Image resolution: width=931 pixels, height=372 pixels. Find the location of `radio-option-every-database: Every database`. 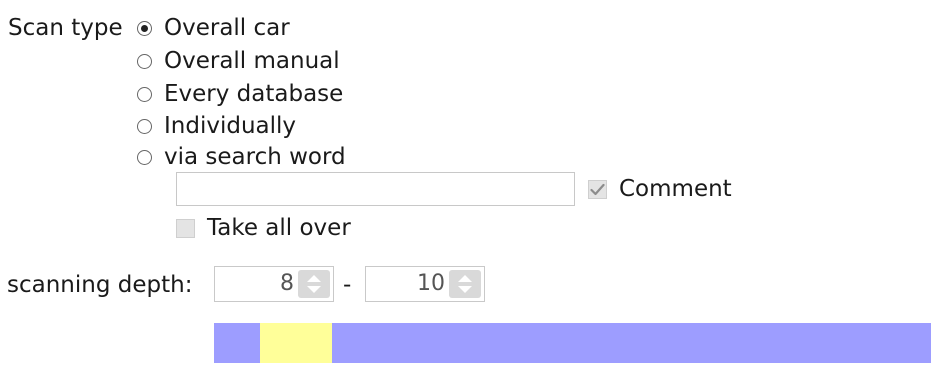

radio-option-every-database: Every database is located at coordinates (240, 94).